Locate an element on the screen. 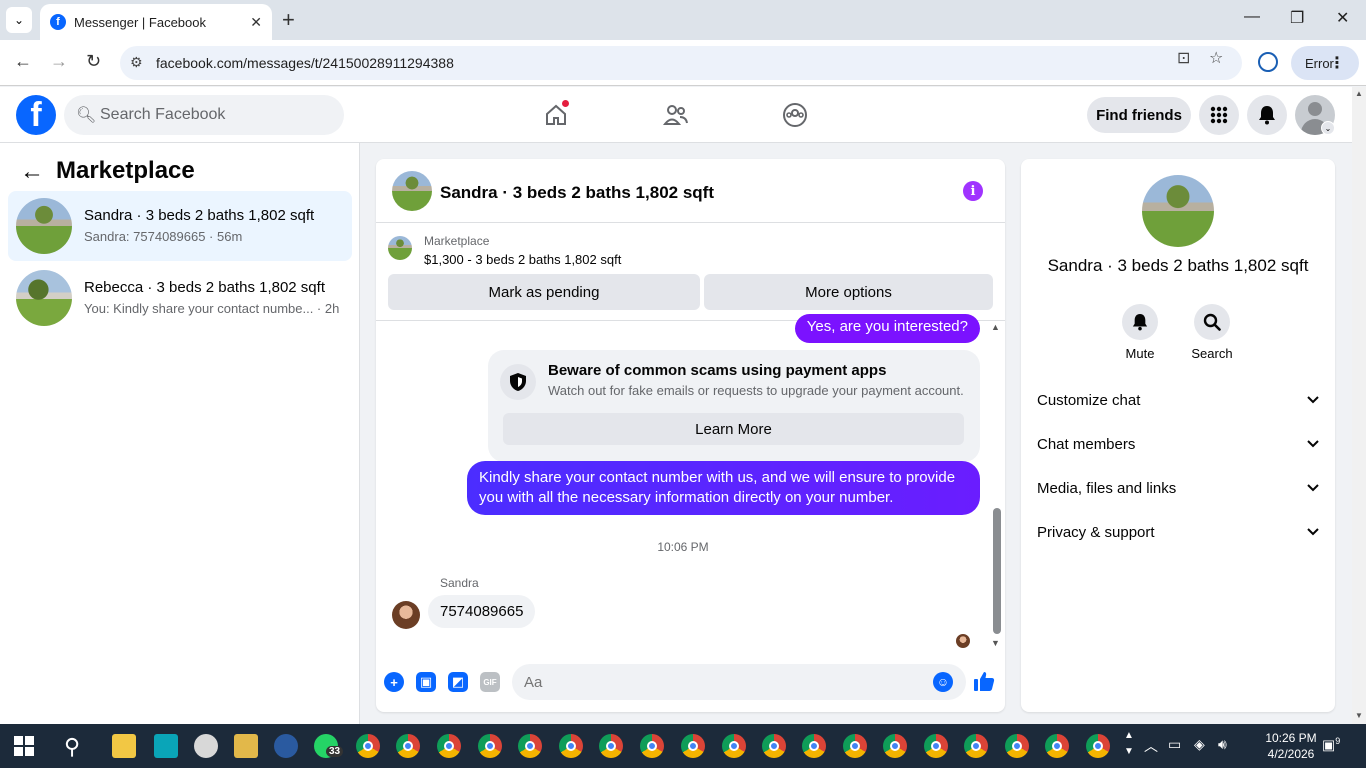  volume-icon: 🔊︎ is located at coordinates (1222, 744).